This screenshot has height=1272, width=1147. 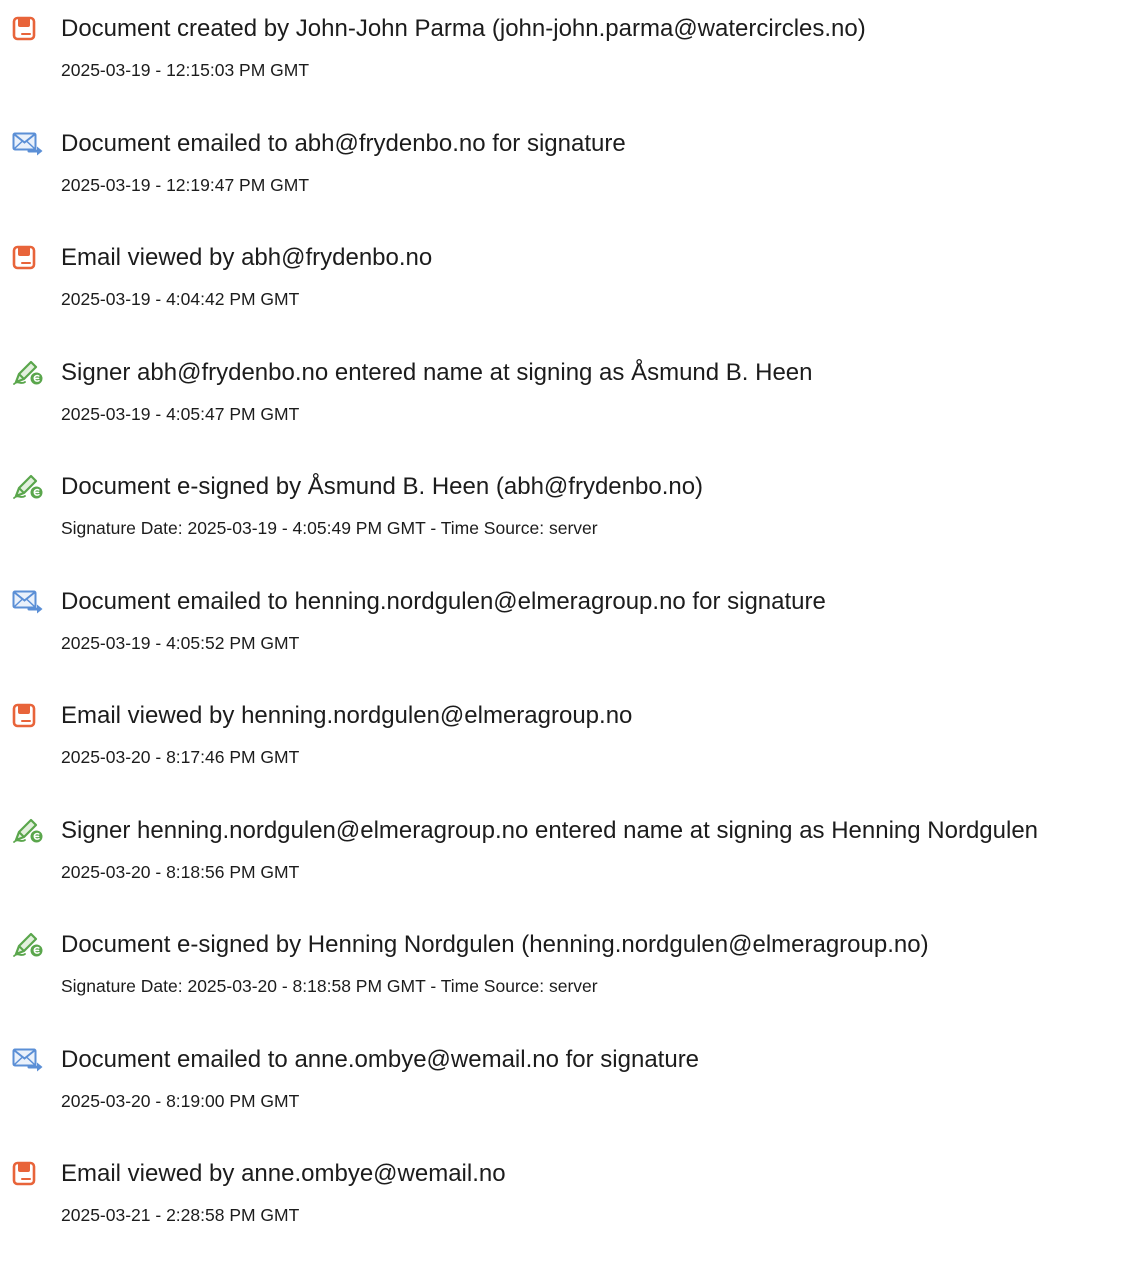 I want to click on event-description: Email viewed by anne.ombye@wemail.no, so click(x=283, y=1173).